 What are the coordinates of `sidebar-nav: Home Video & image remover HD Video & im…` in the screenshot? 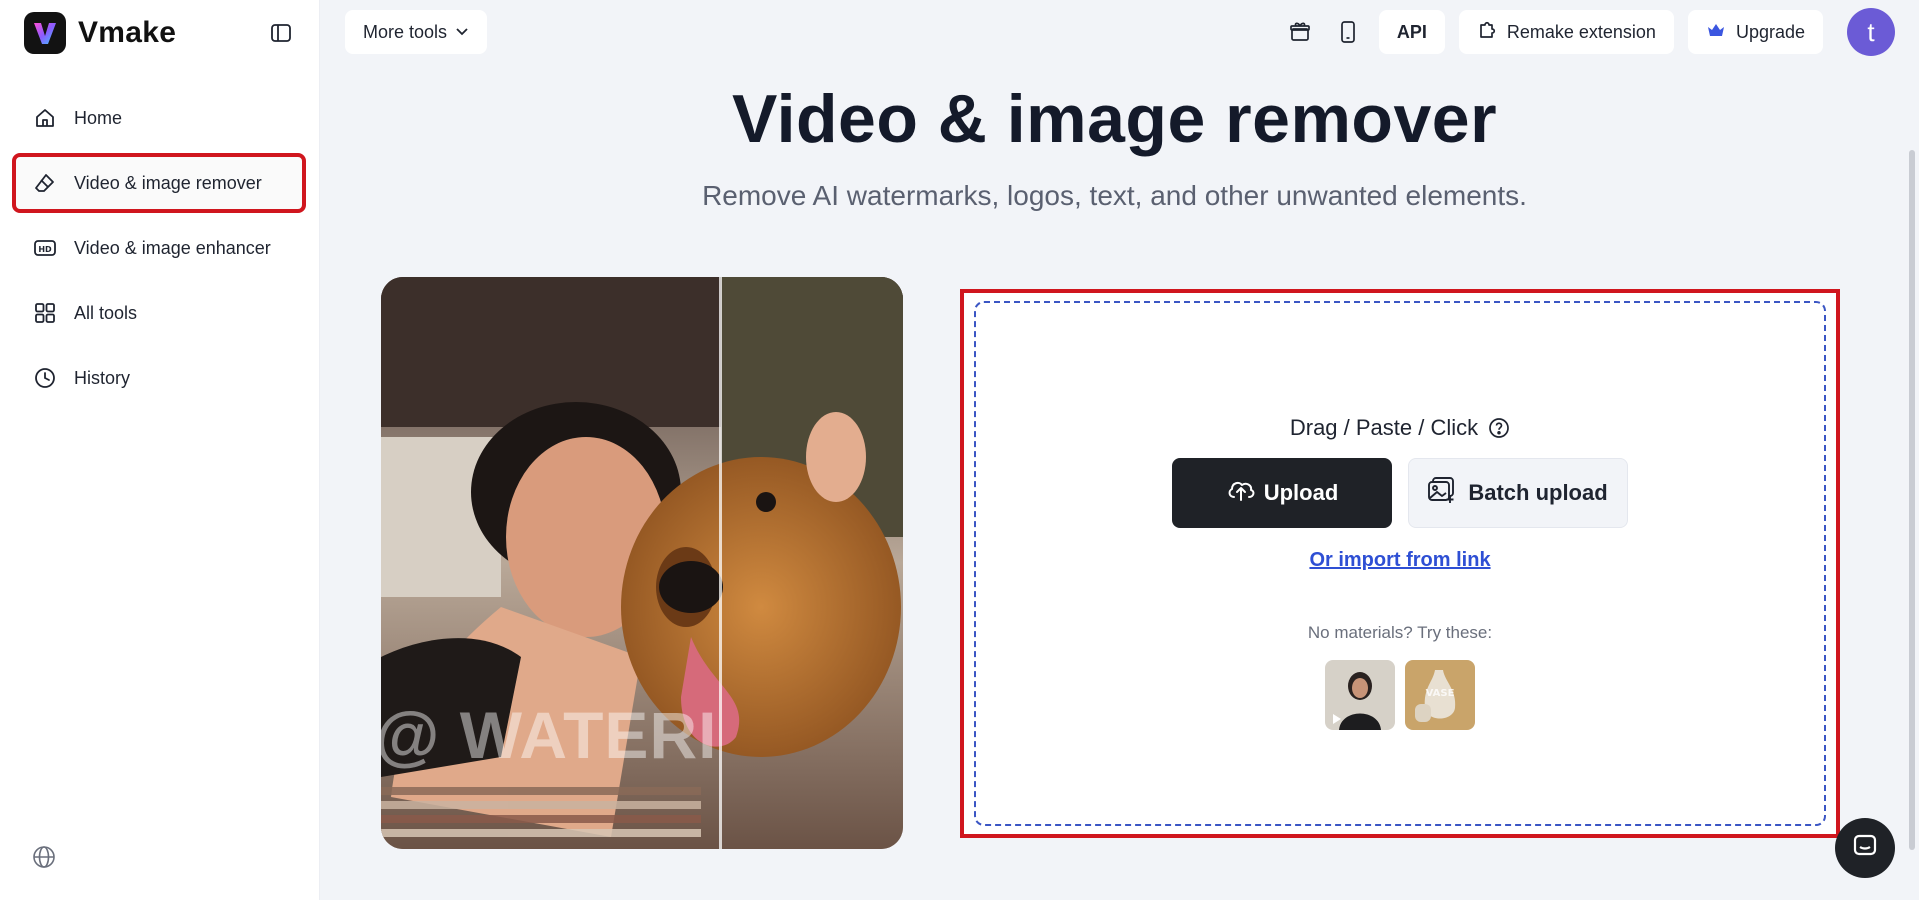 It's located at (159, 252).